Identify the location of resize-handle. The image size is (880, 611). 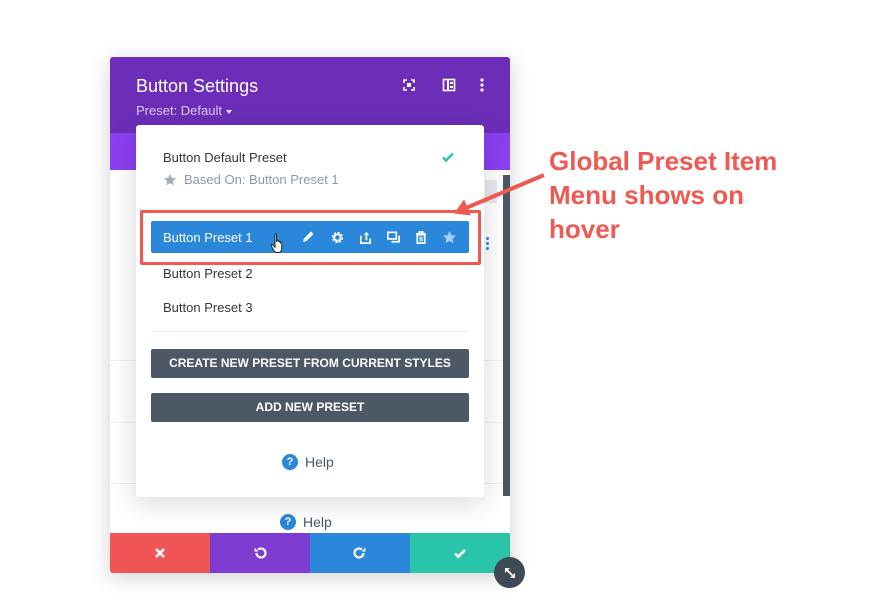
(509, 572).